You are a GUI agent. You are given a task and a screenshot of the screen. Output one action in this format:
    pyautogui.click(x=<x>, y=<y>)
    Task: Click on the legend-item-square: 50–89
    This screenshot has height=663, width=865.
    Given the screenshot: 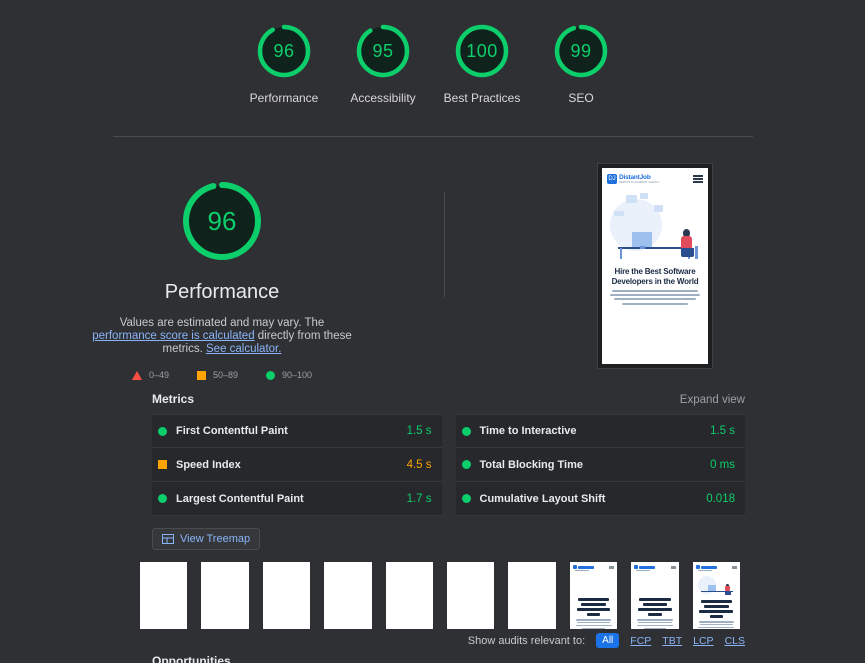 What is the action you would take?
    pyautogui.click(x=217, y=375)
    